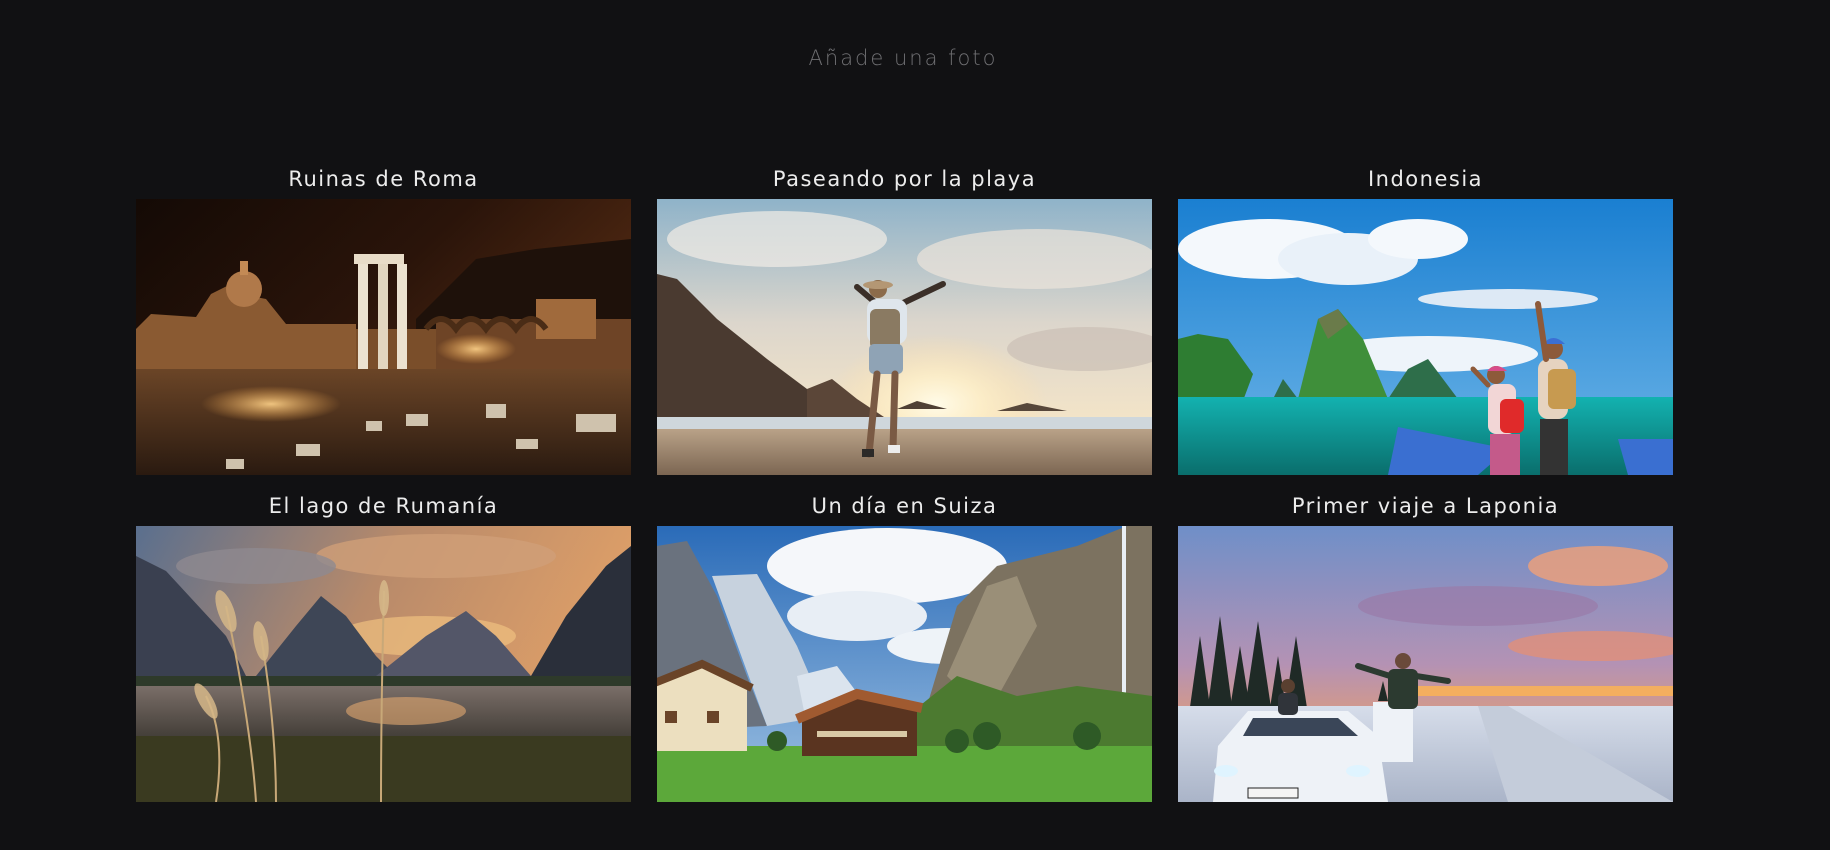 This screenshot has height=850, width=1830. I want to click on photo-switzerland, so click(904, 664).